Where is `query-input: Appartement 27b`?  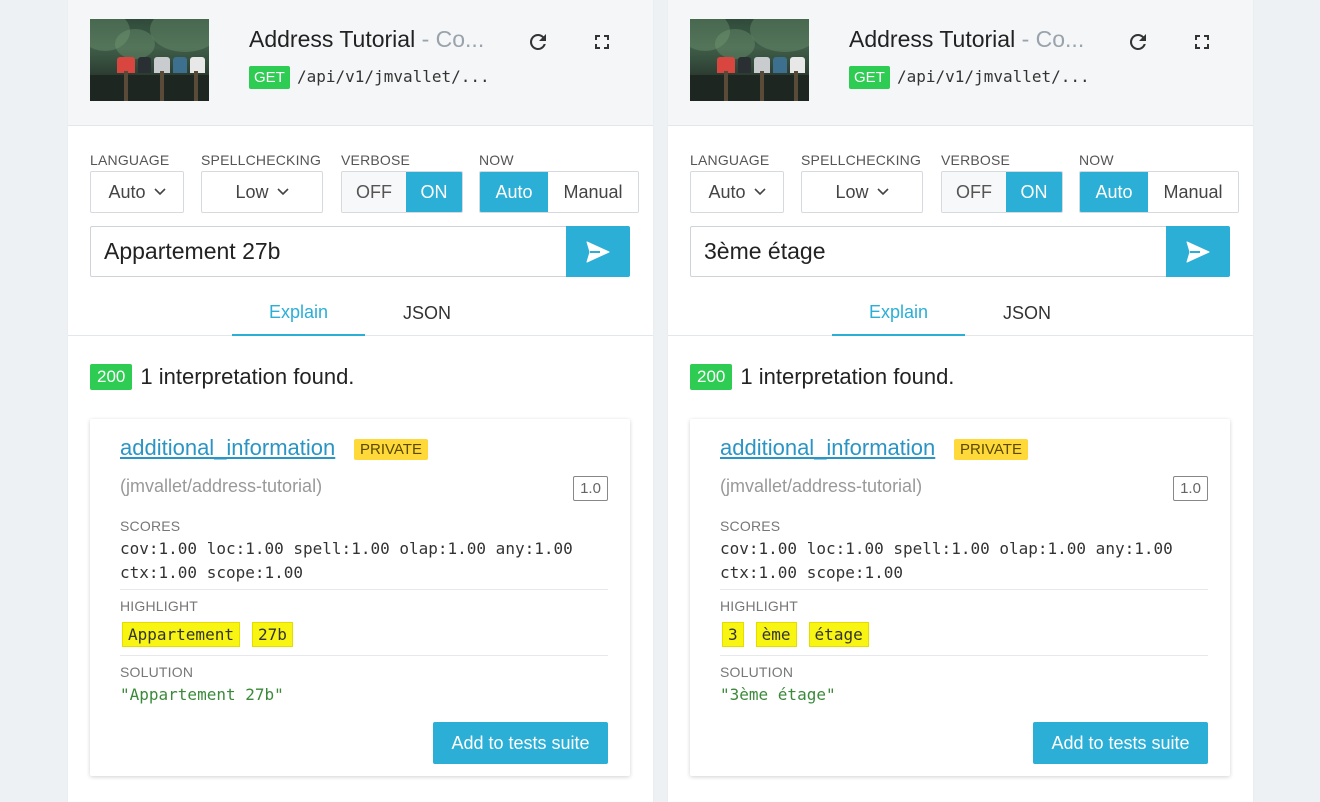
query-input: Appartement 27b is located at coordinates (328, 251).